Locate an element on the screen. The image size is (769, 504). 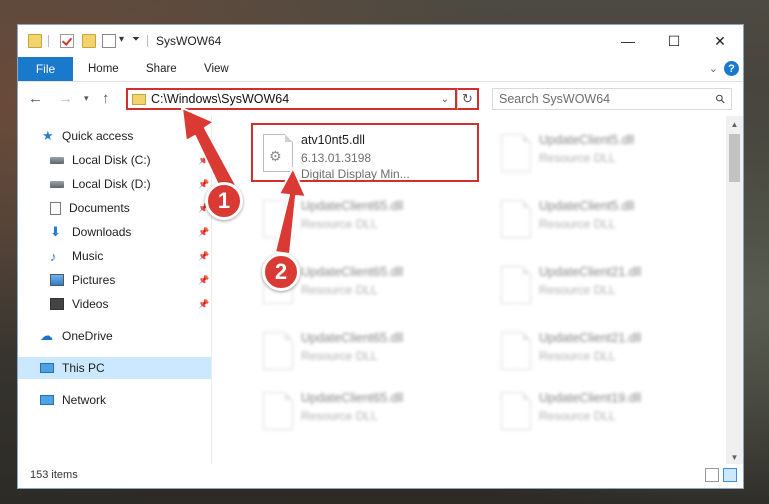
tab-file: File is located at coordinates (45, 69).